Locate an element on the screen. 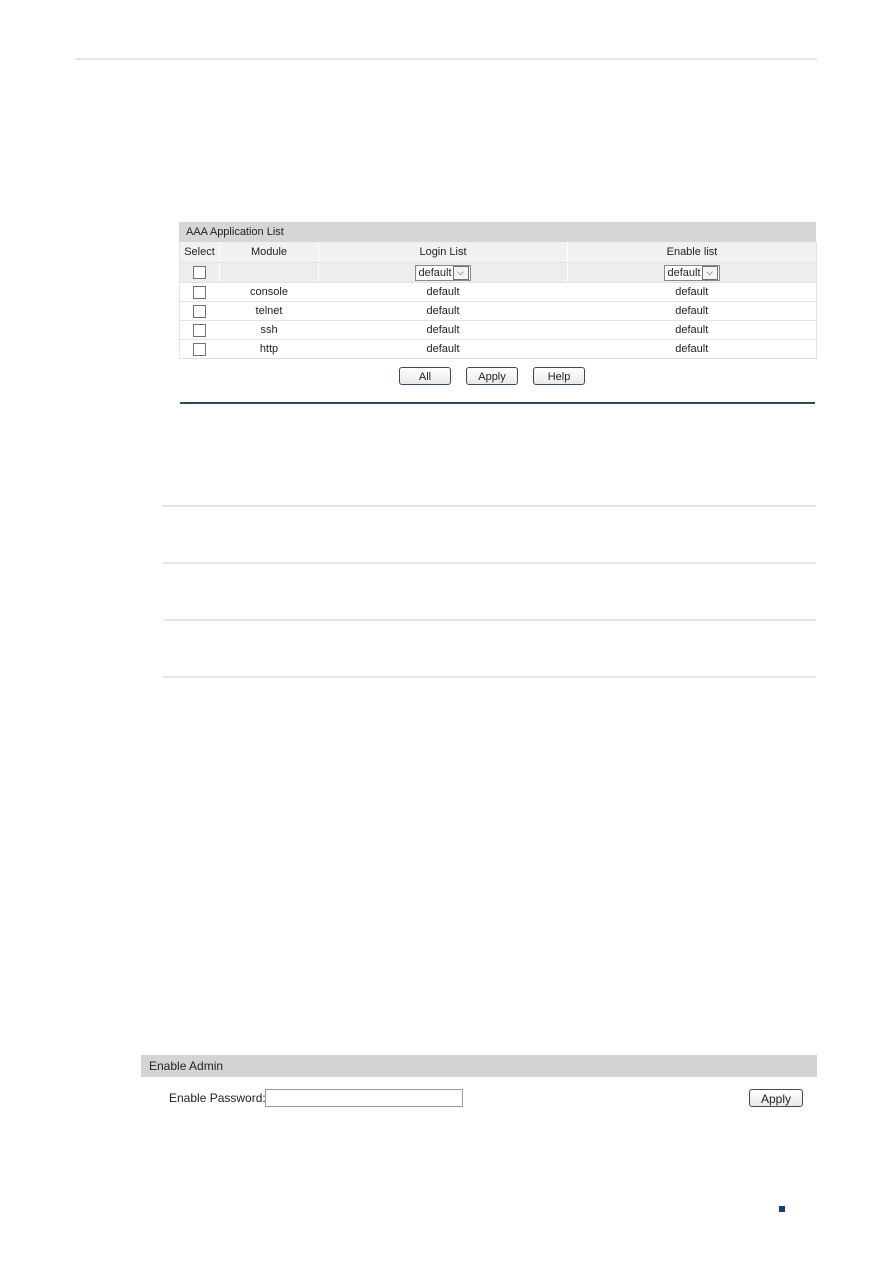 Image resolution: width=893 pixels, height=1263 pixels. panel-title: AAA Application List is located at coordinates (497, 232).